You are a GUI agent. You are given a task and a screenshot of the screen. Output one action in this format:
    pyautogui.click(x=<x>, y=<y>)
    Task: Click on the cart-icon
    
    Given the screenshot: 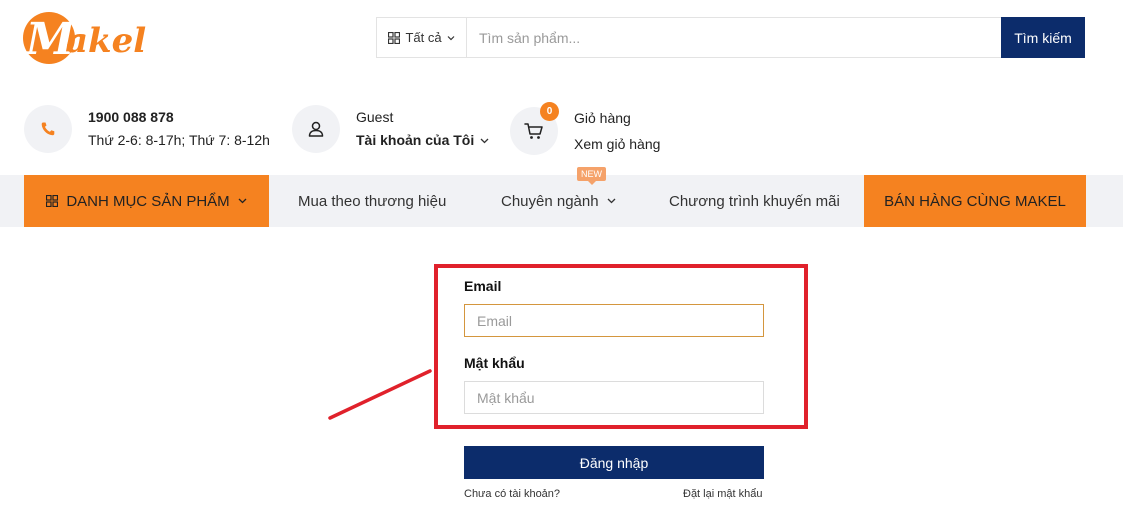 What is the action you would take?
    pyautogui.click(x=533, y=131)
    